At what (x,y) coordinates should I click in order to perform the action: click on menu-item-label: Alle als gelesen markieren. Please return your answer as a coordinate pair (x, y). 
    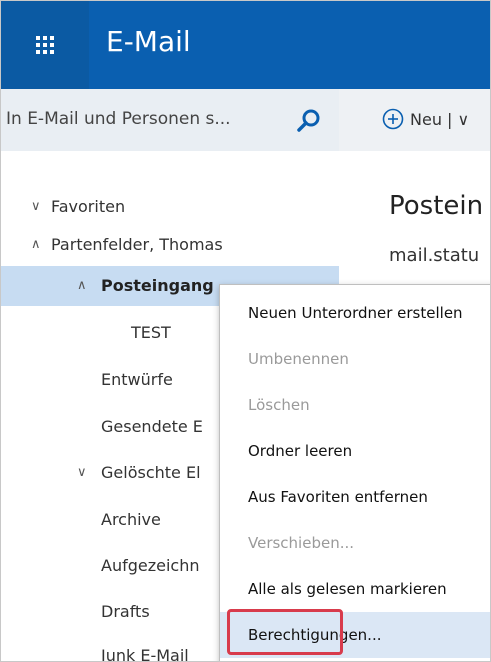
    Looking at the image, I should click on (347, 589).